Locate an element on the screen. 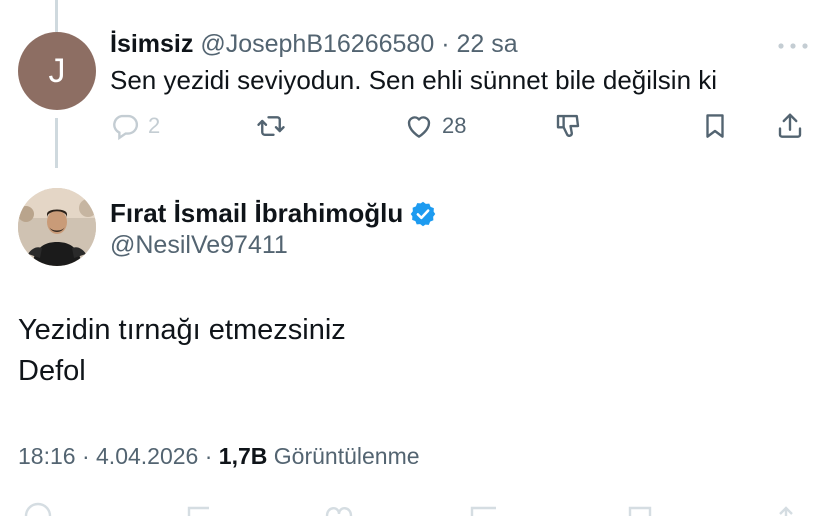  share-button is located at coordinates (790, 126).